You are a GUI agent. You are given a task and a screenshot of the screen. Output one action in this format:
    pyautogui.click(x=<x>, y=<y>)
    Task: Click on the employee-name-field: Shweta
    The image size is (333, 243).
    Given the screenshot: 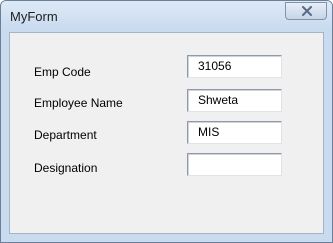 What is the action you would take?
    pyautogui.click(x=234, y=100)
    